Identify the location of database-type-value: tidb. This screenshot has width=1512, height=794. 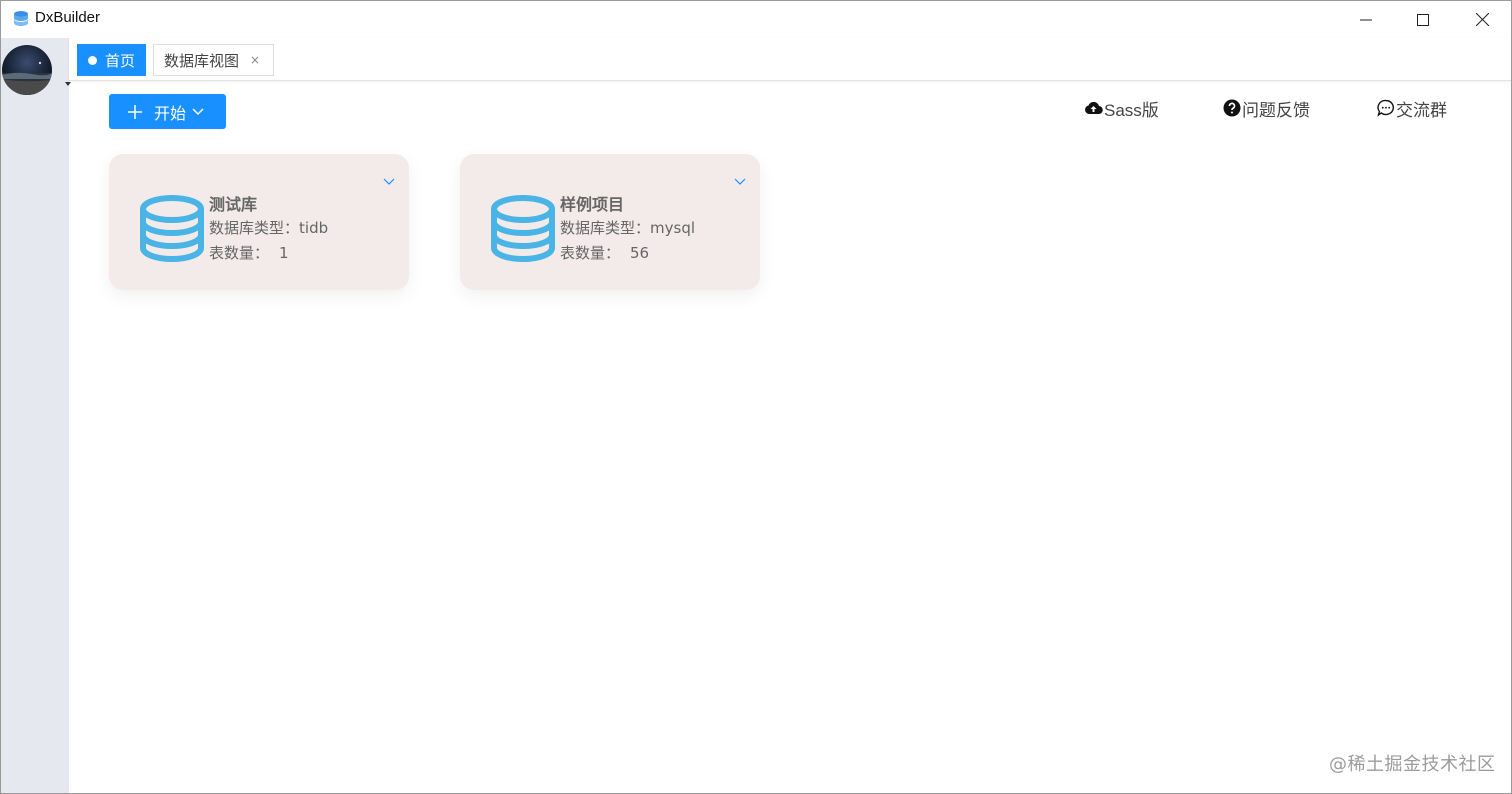
(314, 228).